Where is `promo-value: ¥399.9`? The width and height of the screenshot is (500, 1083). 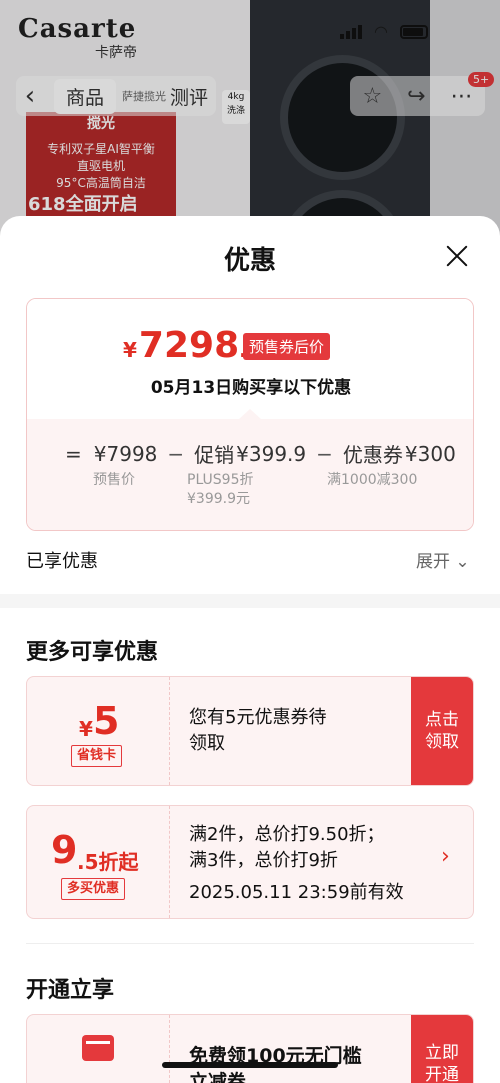 promo-value: ¥399.9 is located at coordinates (271, 453).